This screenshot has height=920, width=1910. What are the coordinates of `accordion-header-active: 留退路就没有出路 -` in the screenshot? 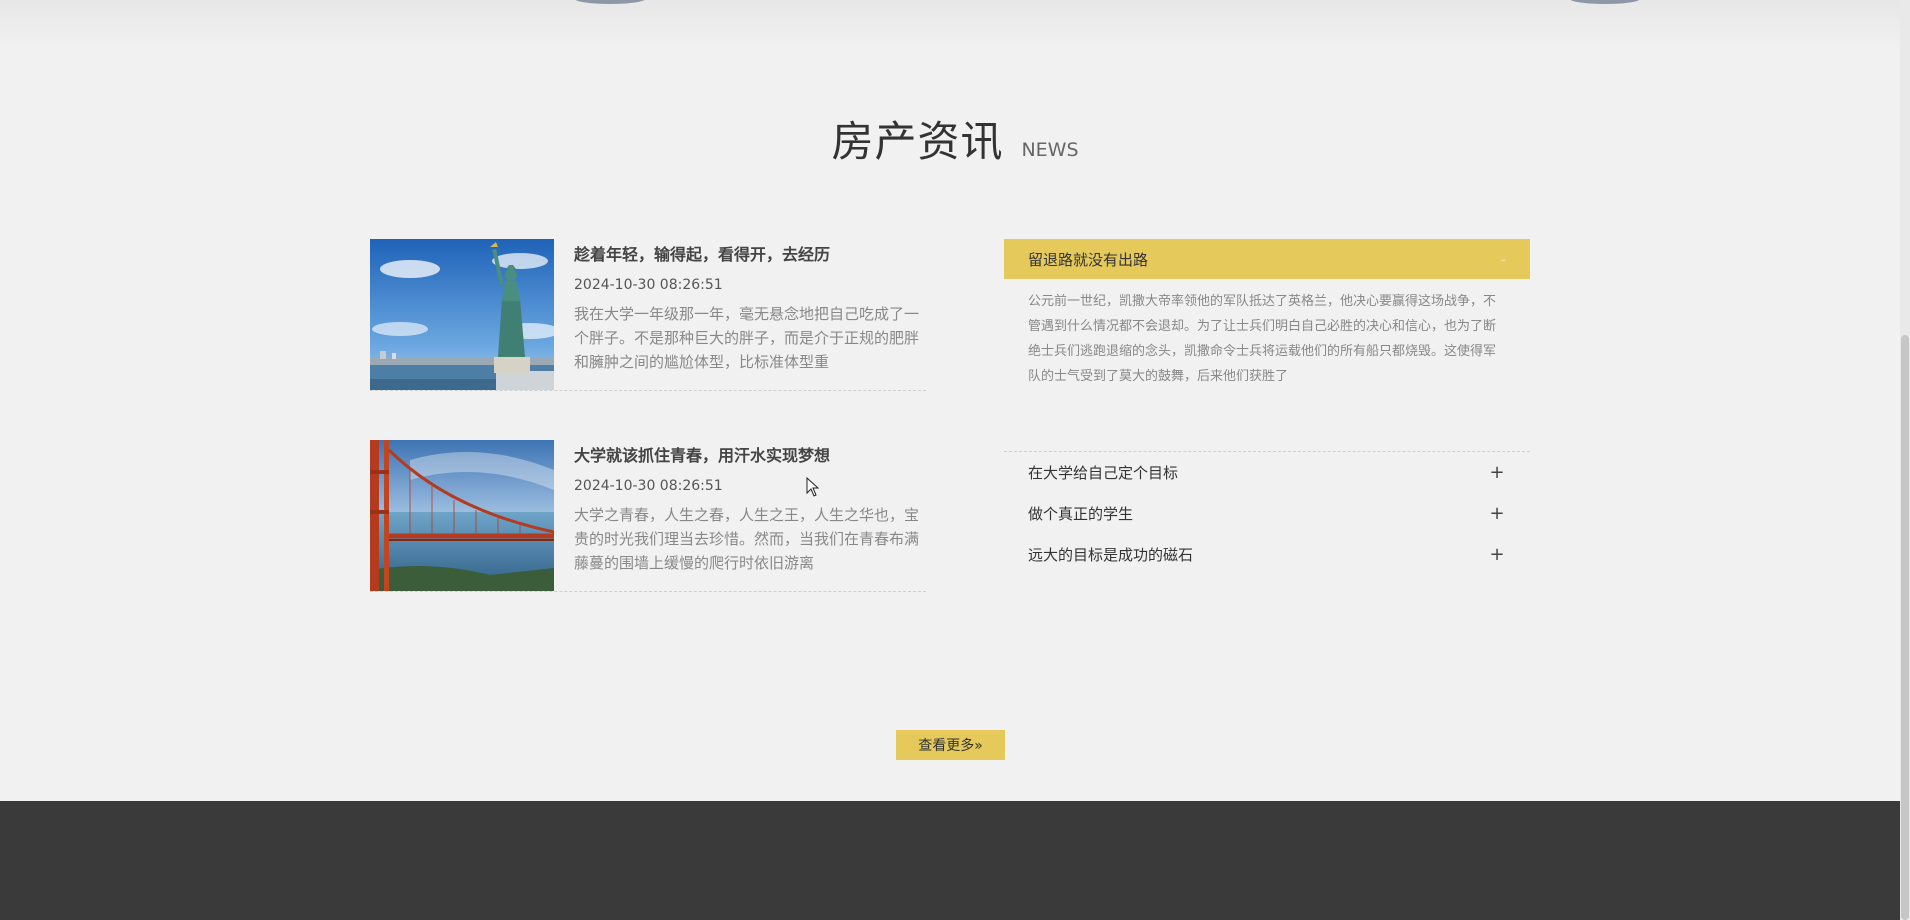 It's located at (1267, 259).